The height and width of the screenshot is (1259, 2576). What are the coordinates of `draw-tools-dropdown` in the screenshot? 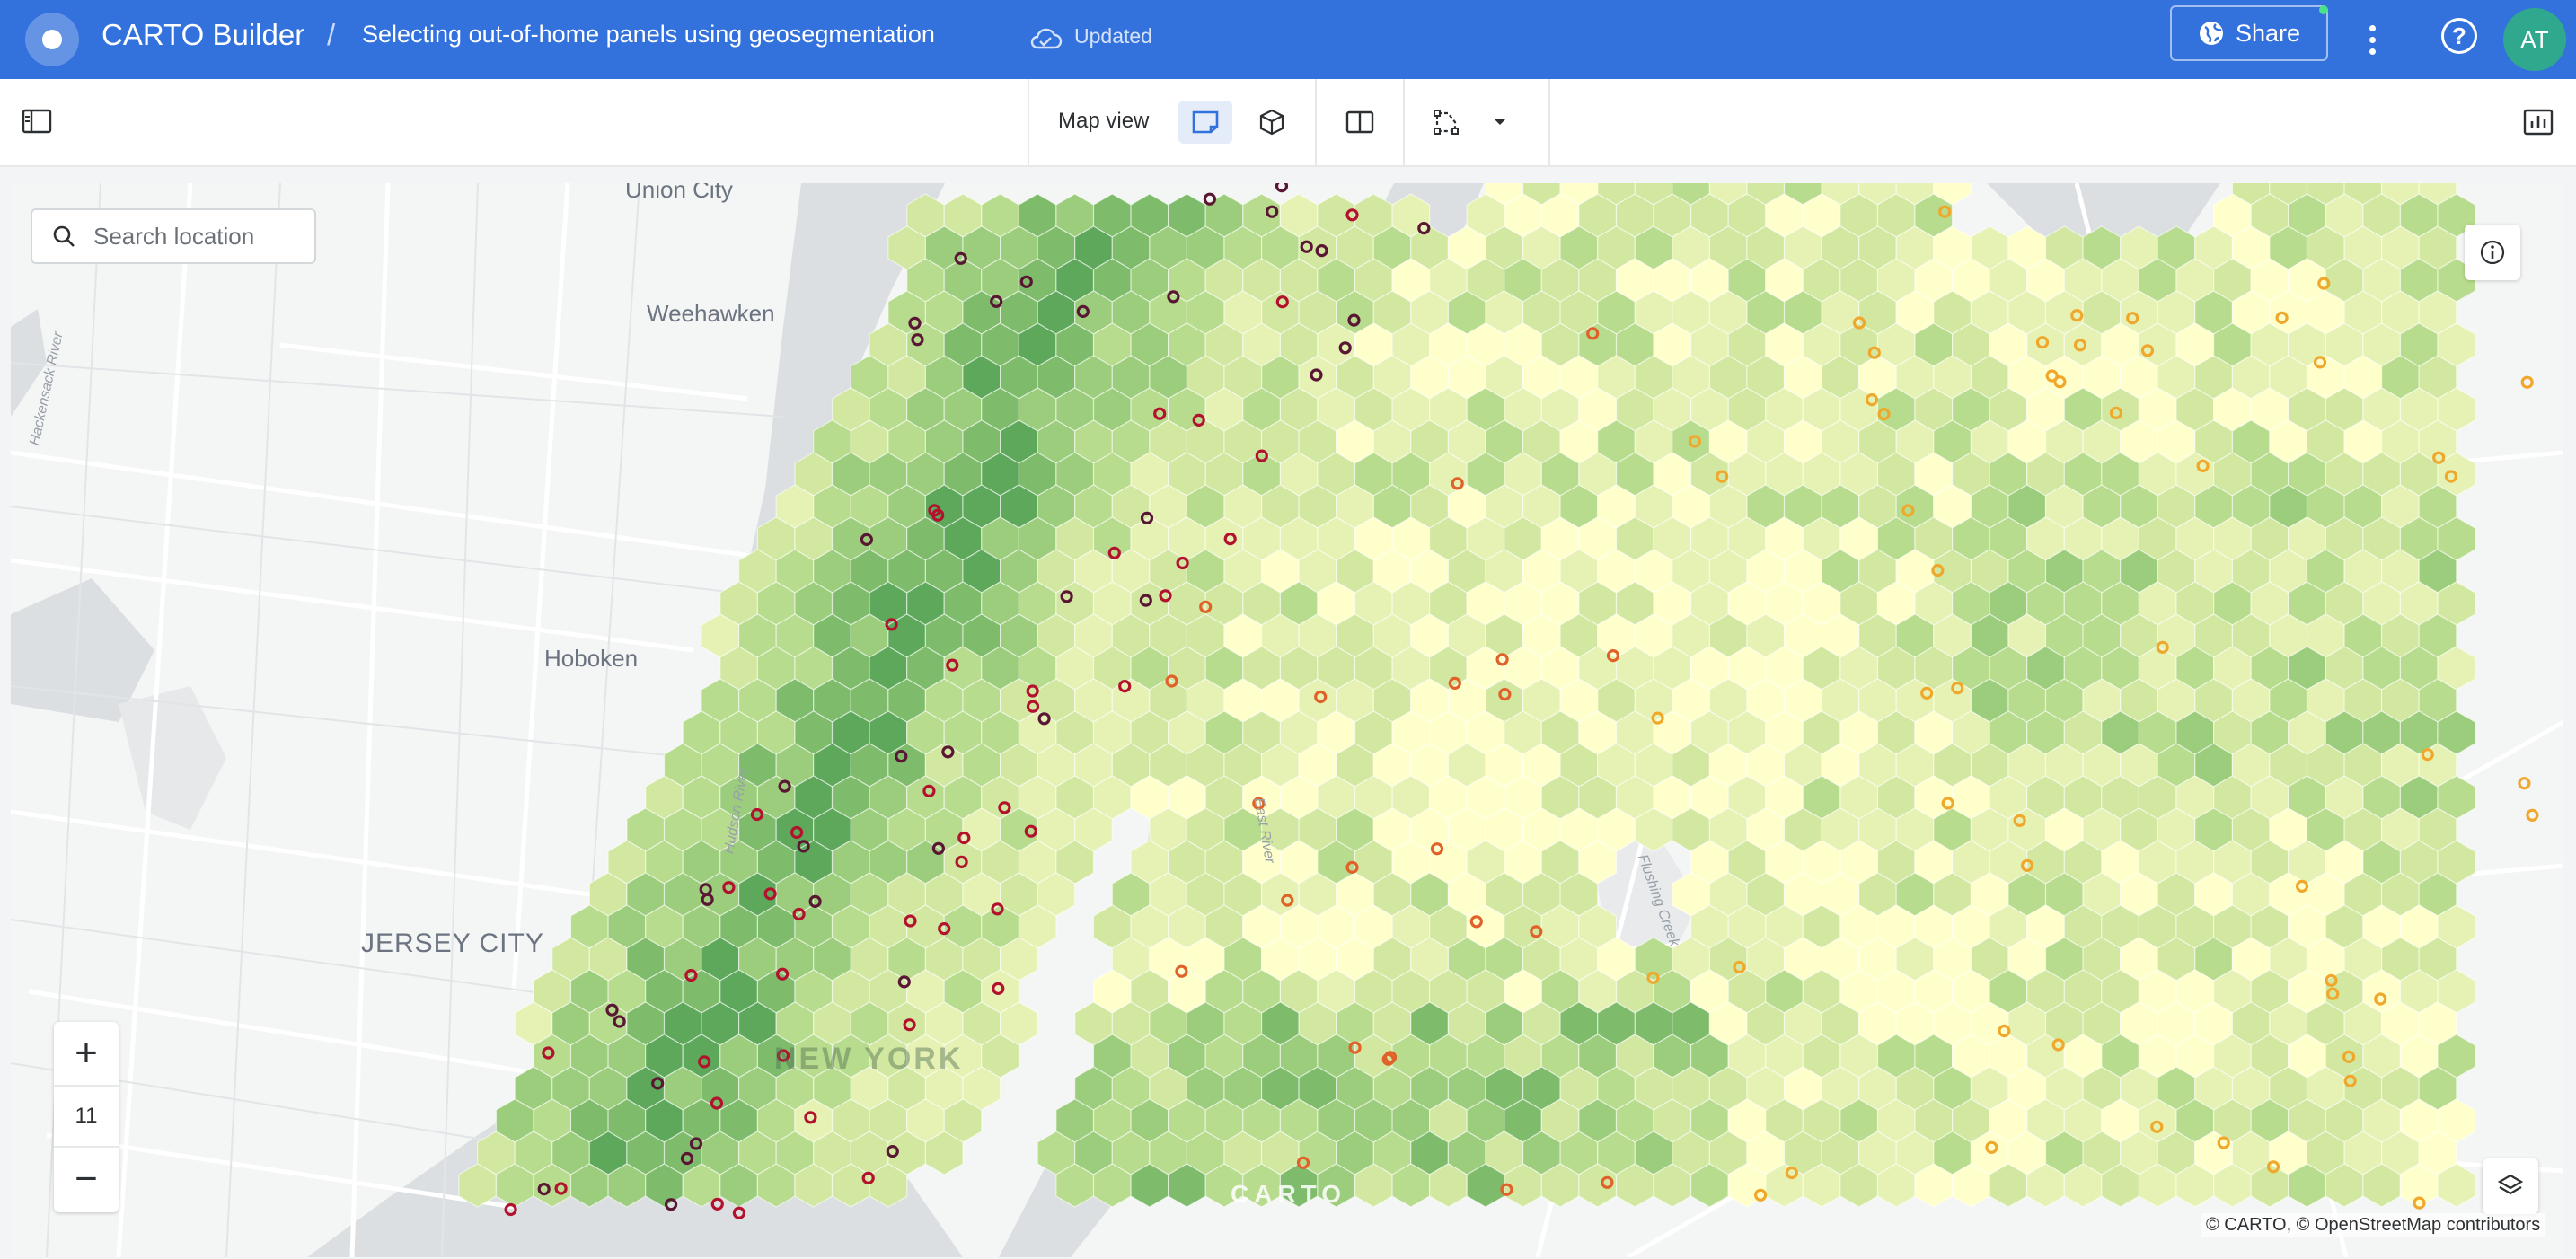 It's located at (1500, 122).